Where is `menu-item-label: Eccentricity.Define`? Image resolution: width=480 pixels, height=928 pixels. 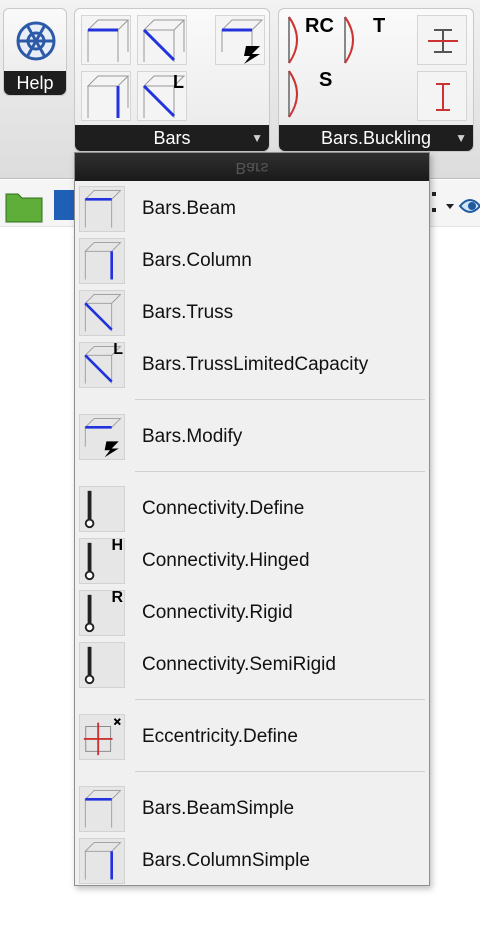
menu-item-label: Eccentricity.Define is located at coordinates (220, 736).